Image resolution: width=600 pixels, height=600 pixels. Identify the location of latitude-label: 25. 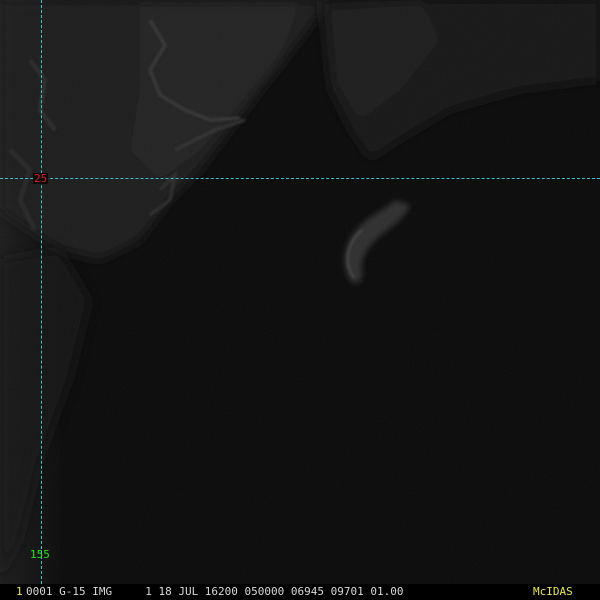
(41, 178).